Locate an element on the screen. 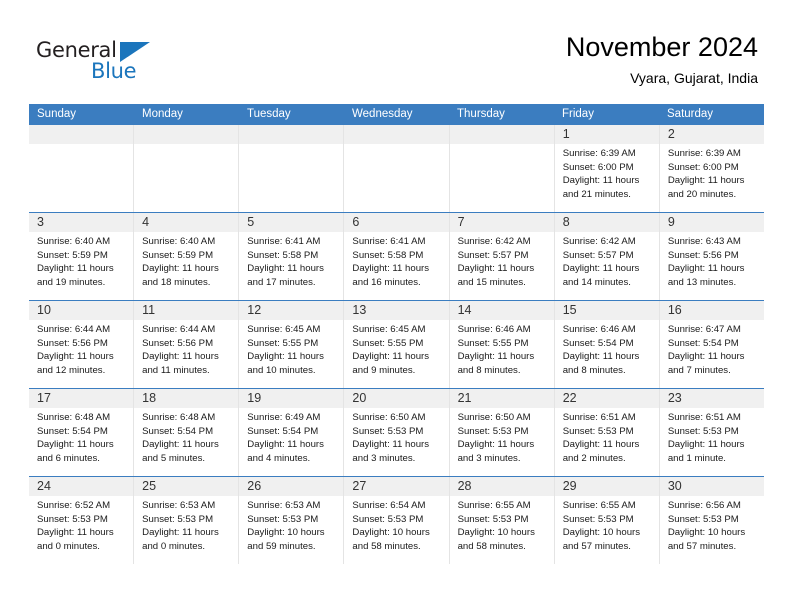 The image size is (792, 612). day-detail-line: and 18 minutes. is located at coordinates (176, 282).